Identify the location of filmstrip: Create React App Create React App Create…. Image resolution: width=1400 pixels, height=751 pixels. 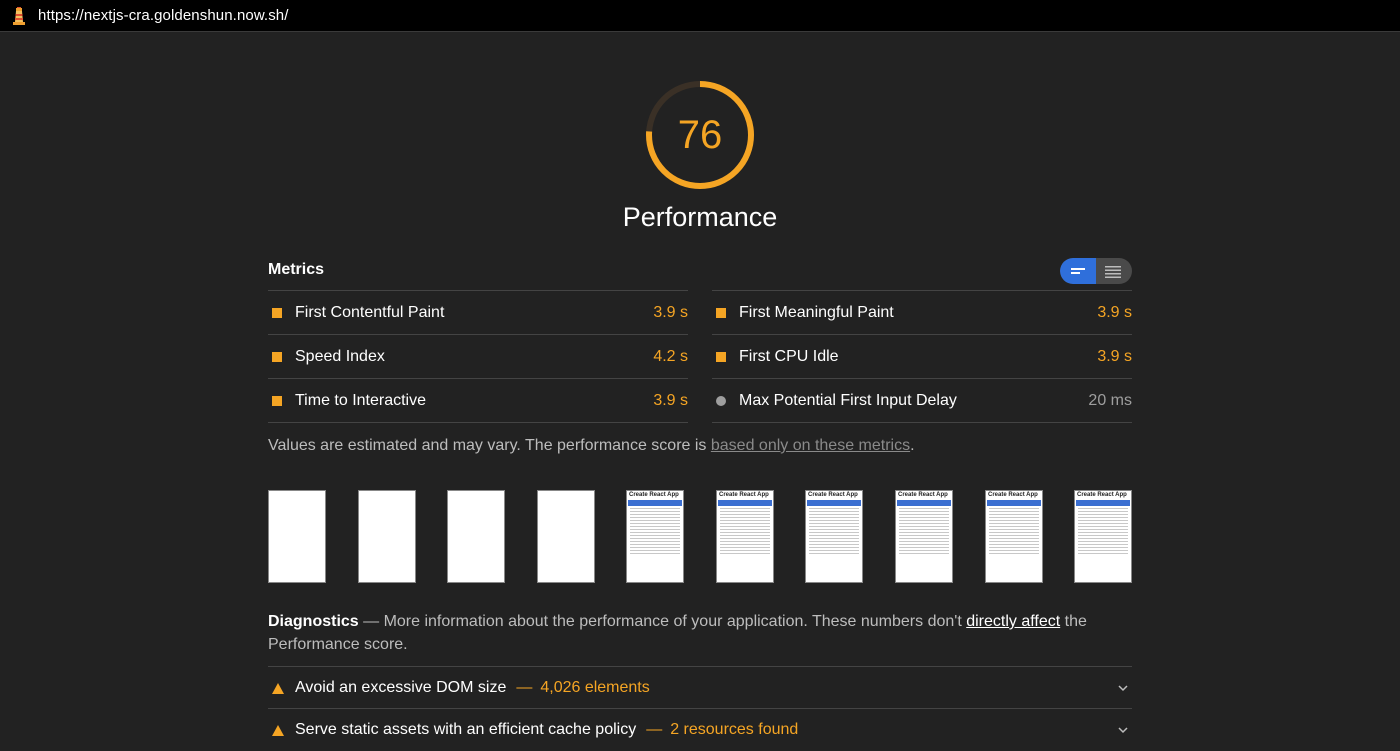
(700, 536).